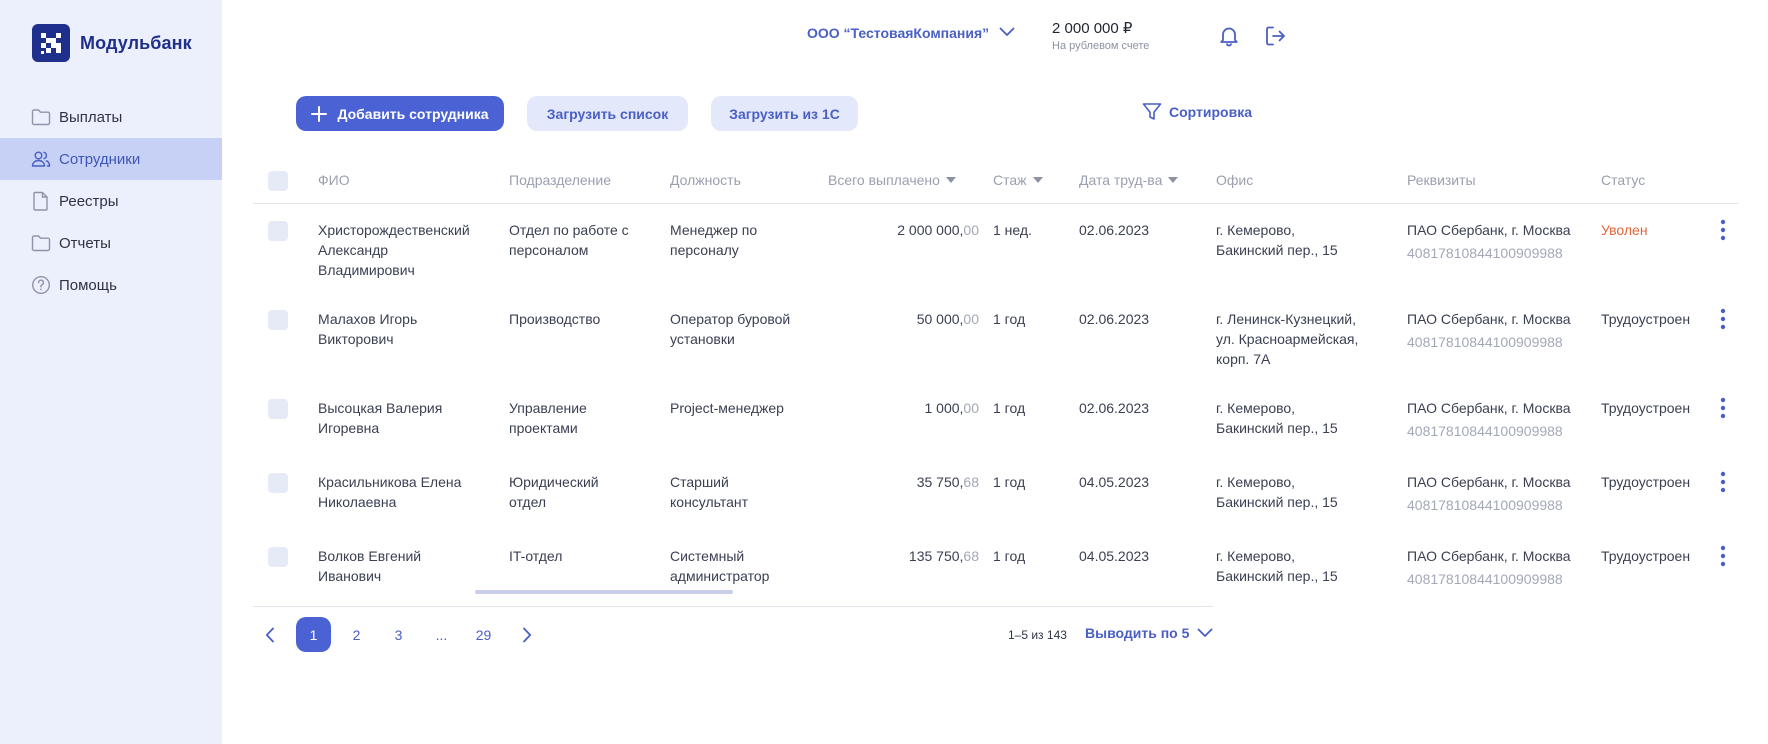  What do you see at coordinates (554, 482) in the screenshot?
I see `department-line: Юридический` at bounding box center [554, 482].